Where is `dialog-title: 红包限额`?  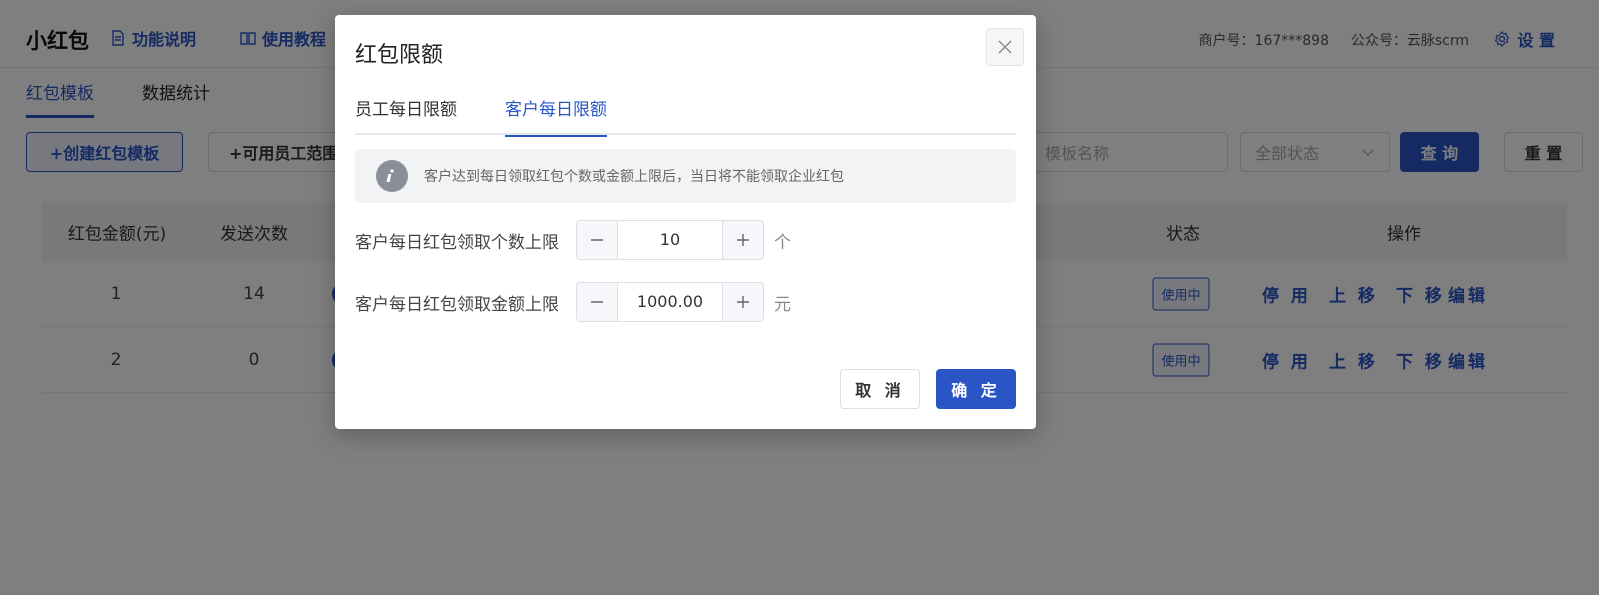 dialog-title: 红包限额 is located at coordinates (399, 55).